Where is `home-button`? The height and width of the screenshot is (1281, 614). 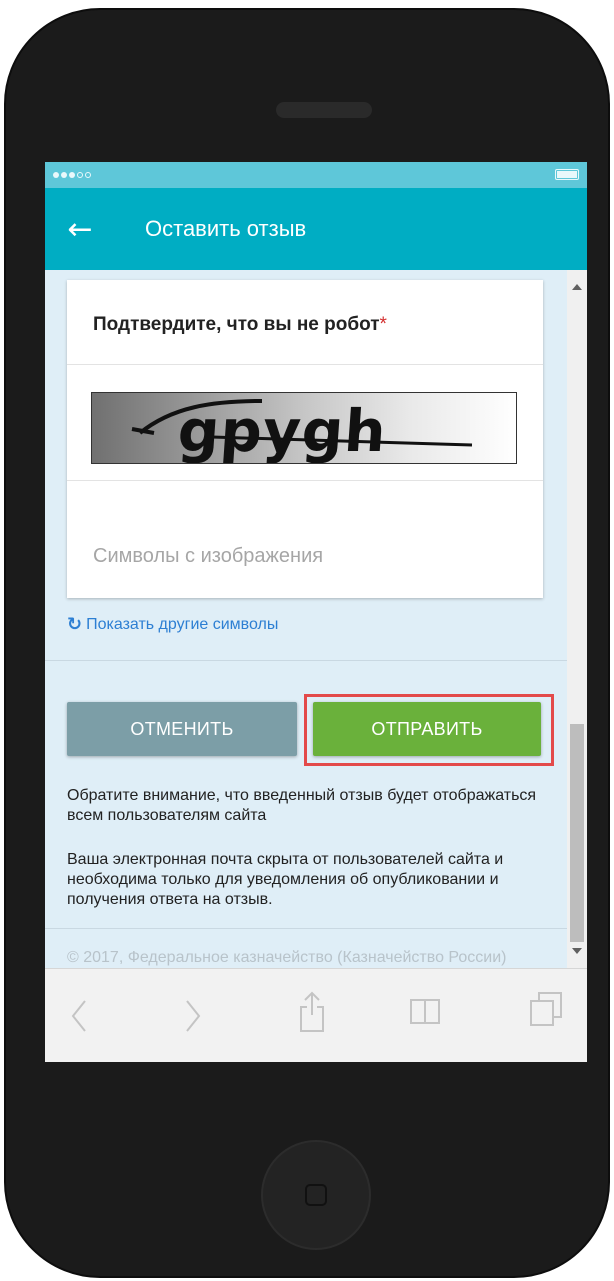
home-button is located at coordinates (316, 1195).